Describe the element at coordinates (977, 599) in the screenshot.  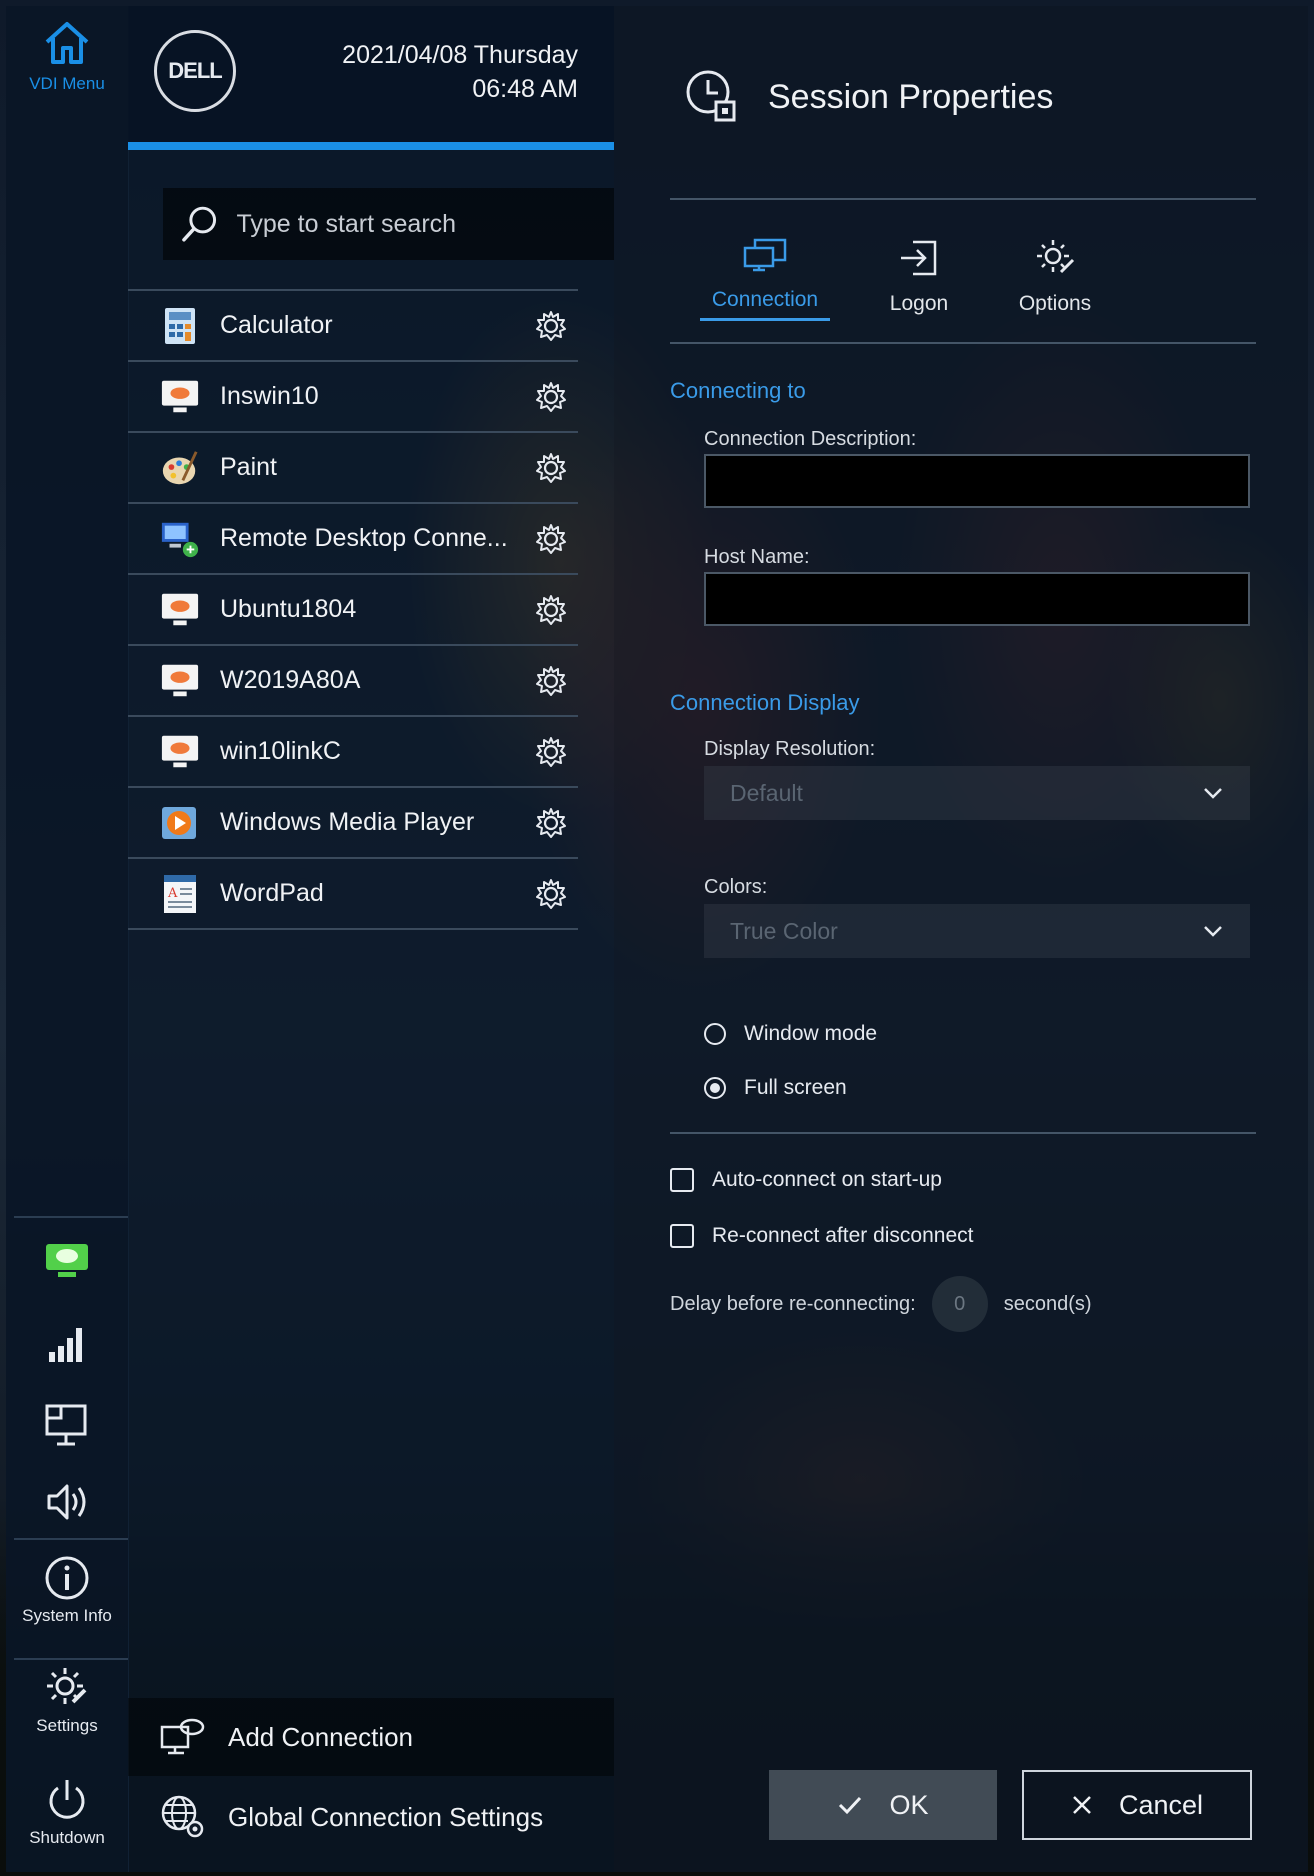
I see `host-name-input` at that location.